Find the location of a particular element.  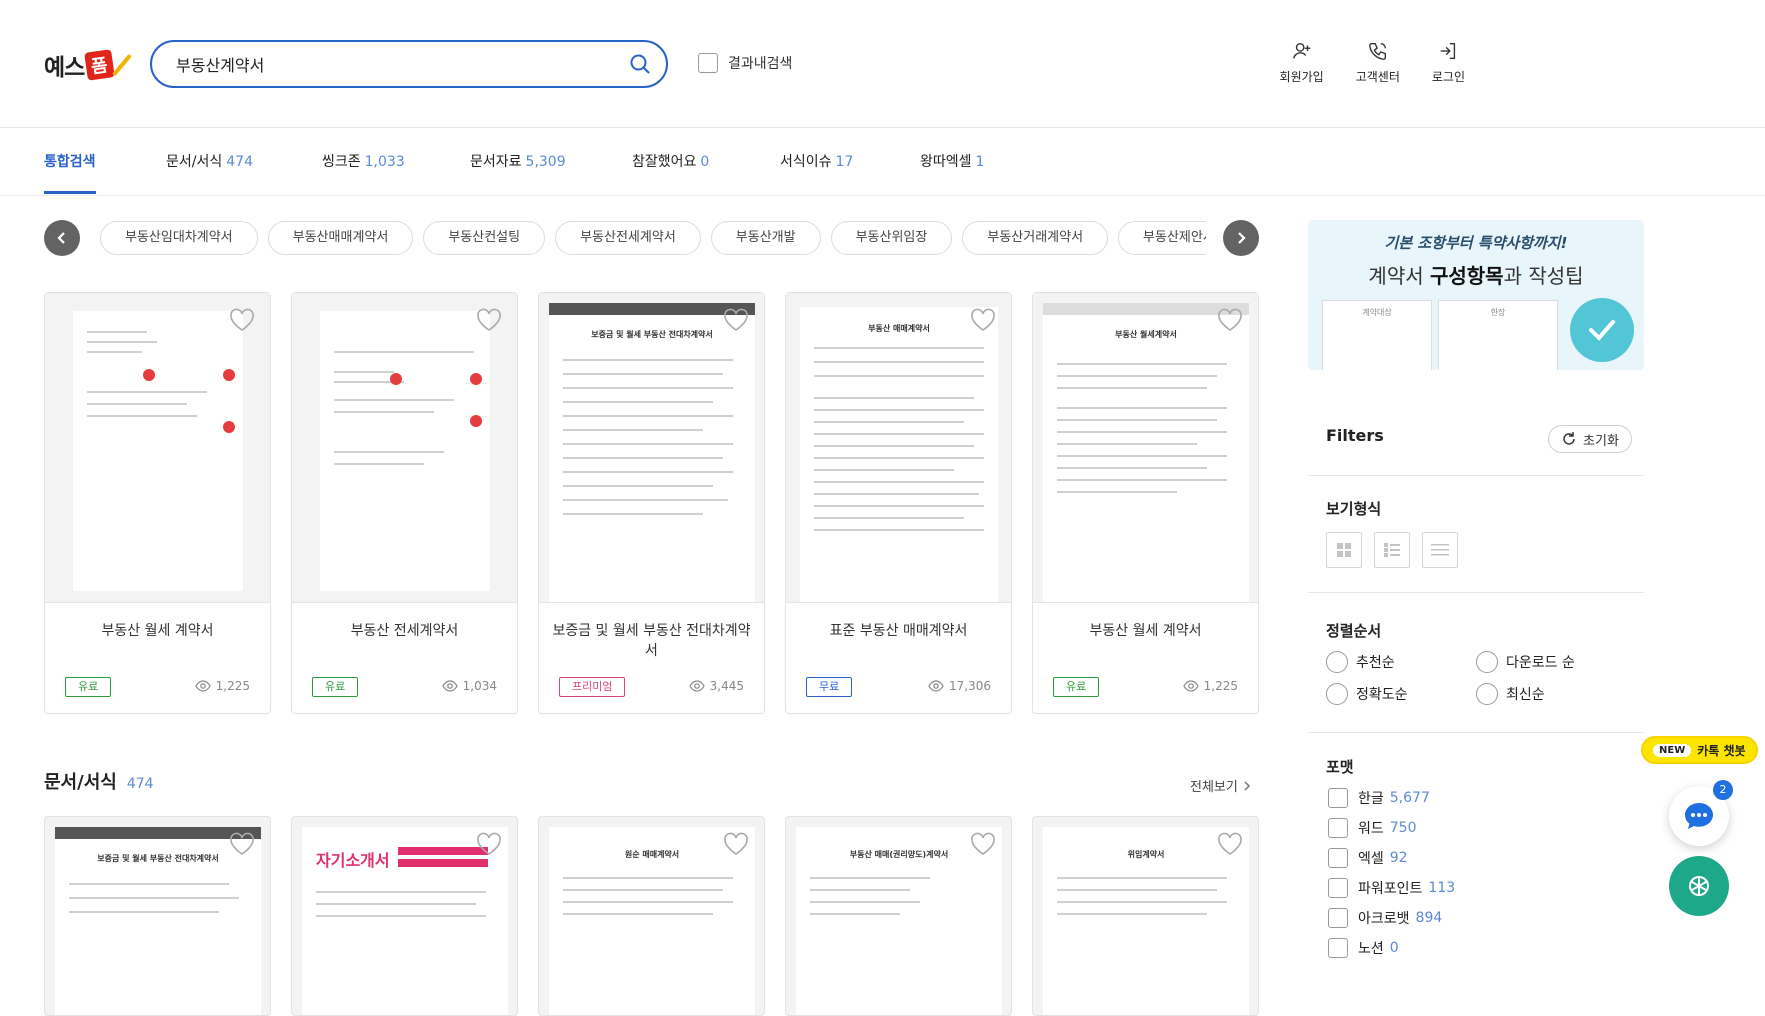

banner-doc-label: 한장 is located at coordinates (1498, 312).